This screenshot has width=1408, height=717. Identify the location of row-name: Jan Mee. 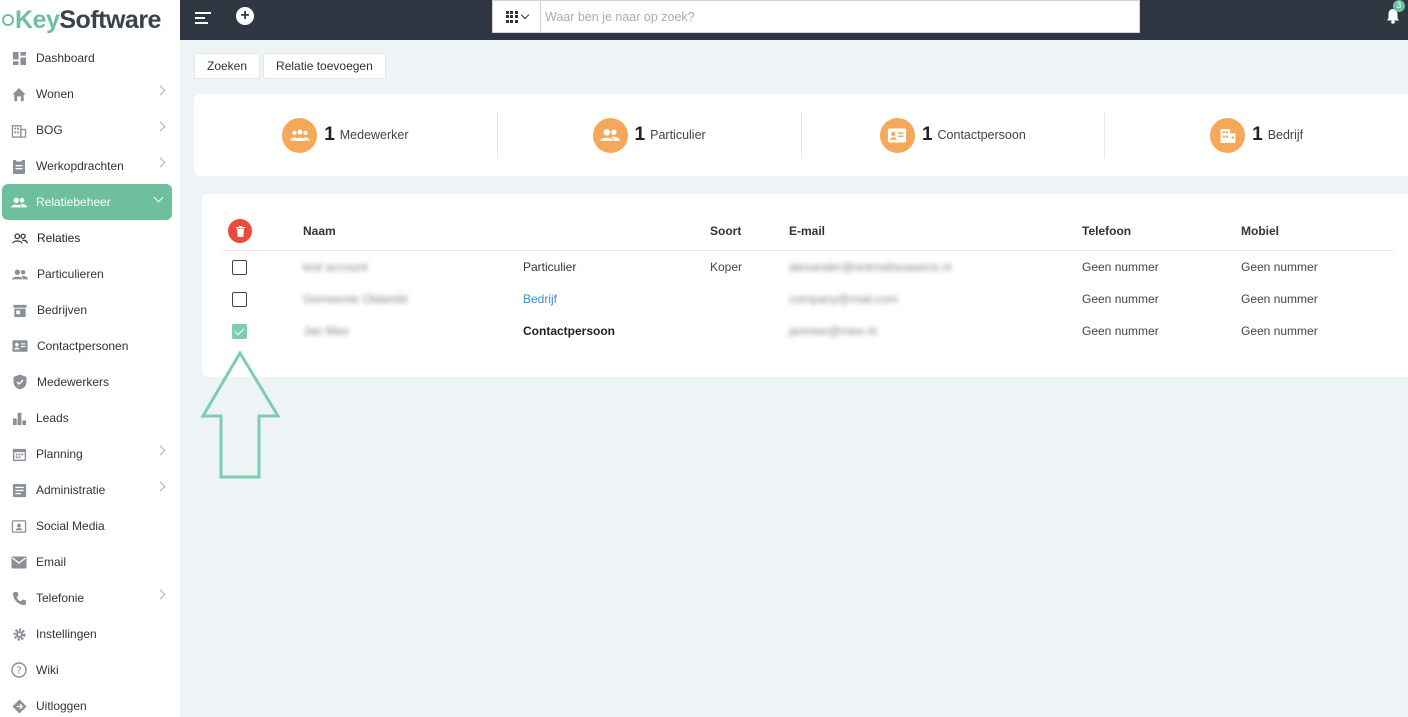
(326, 331).